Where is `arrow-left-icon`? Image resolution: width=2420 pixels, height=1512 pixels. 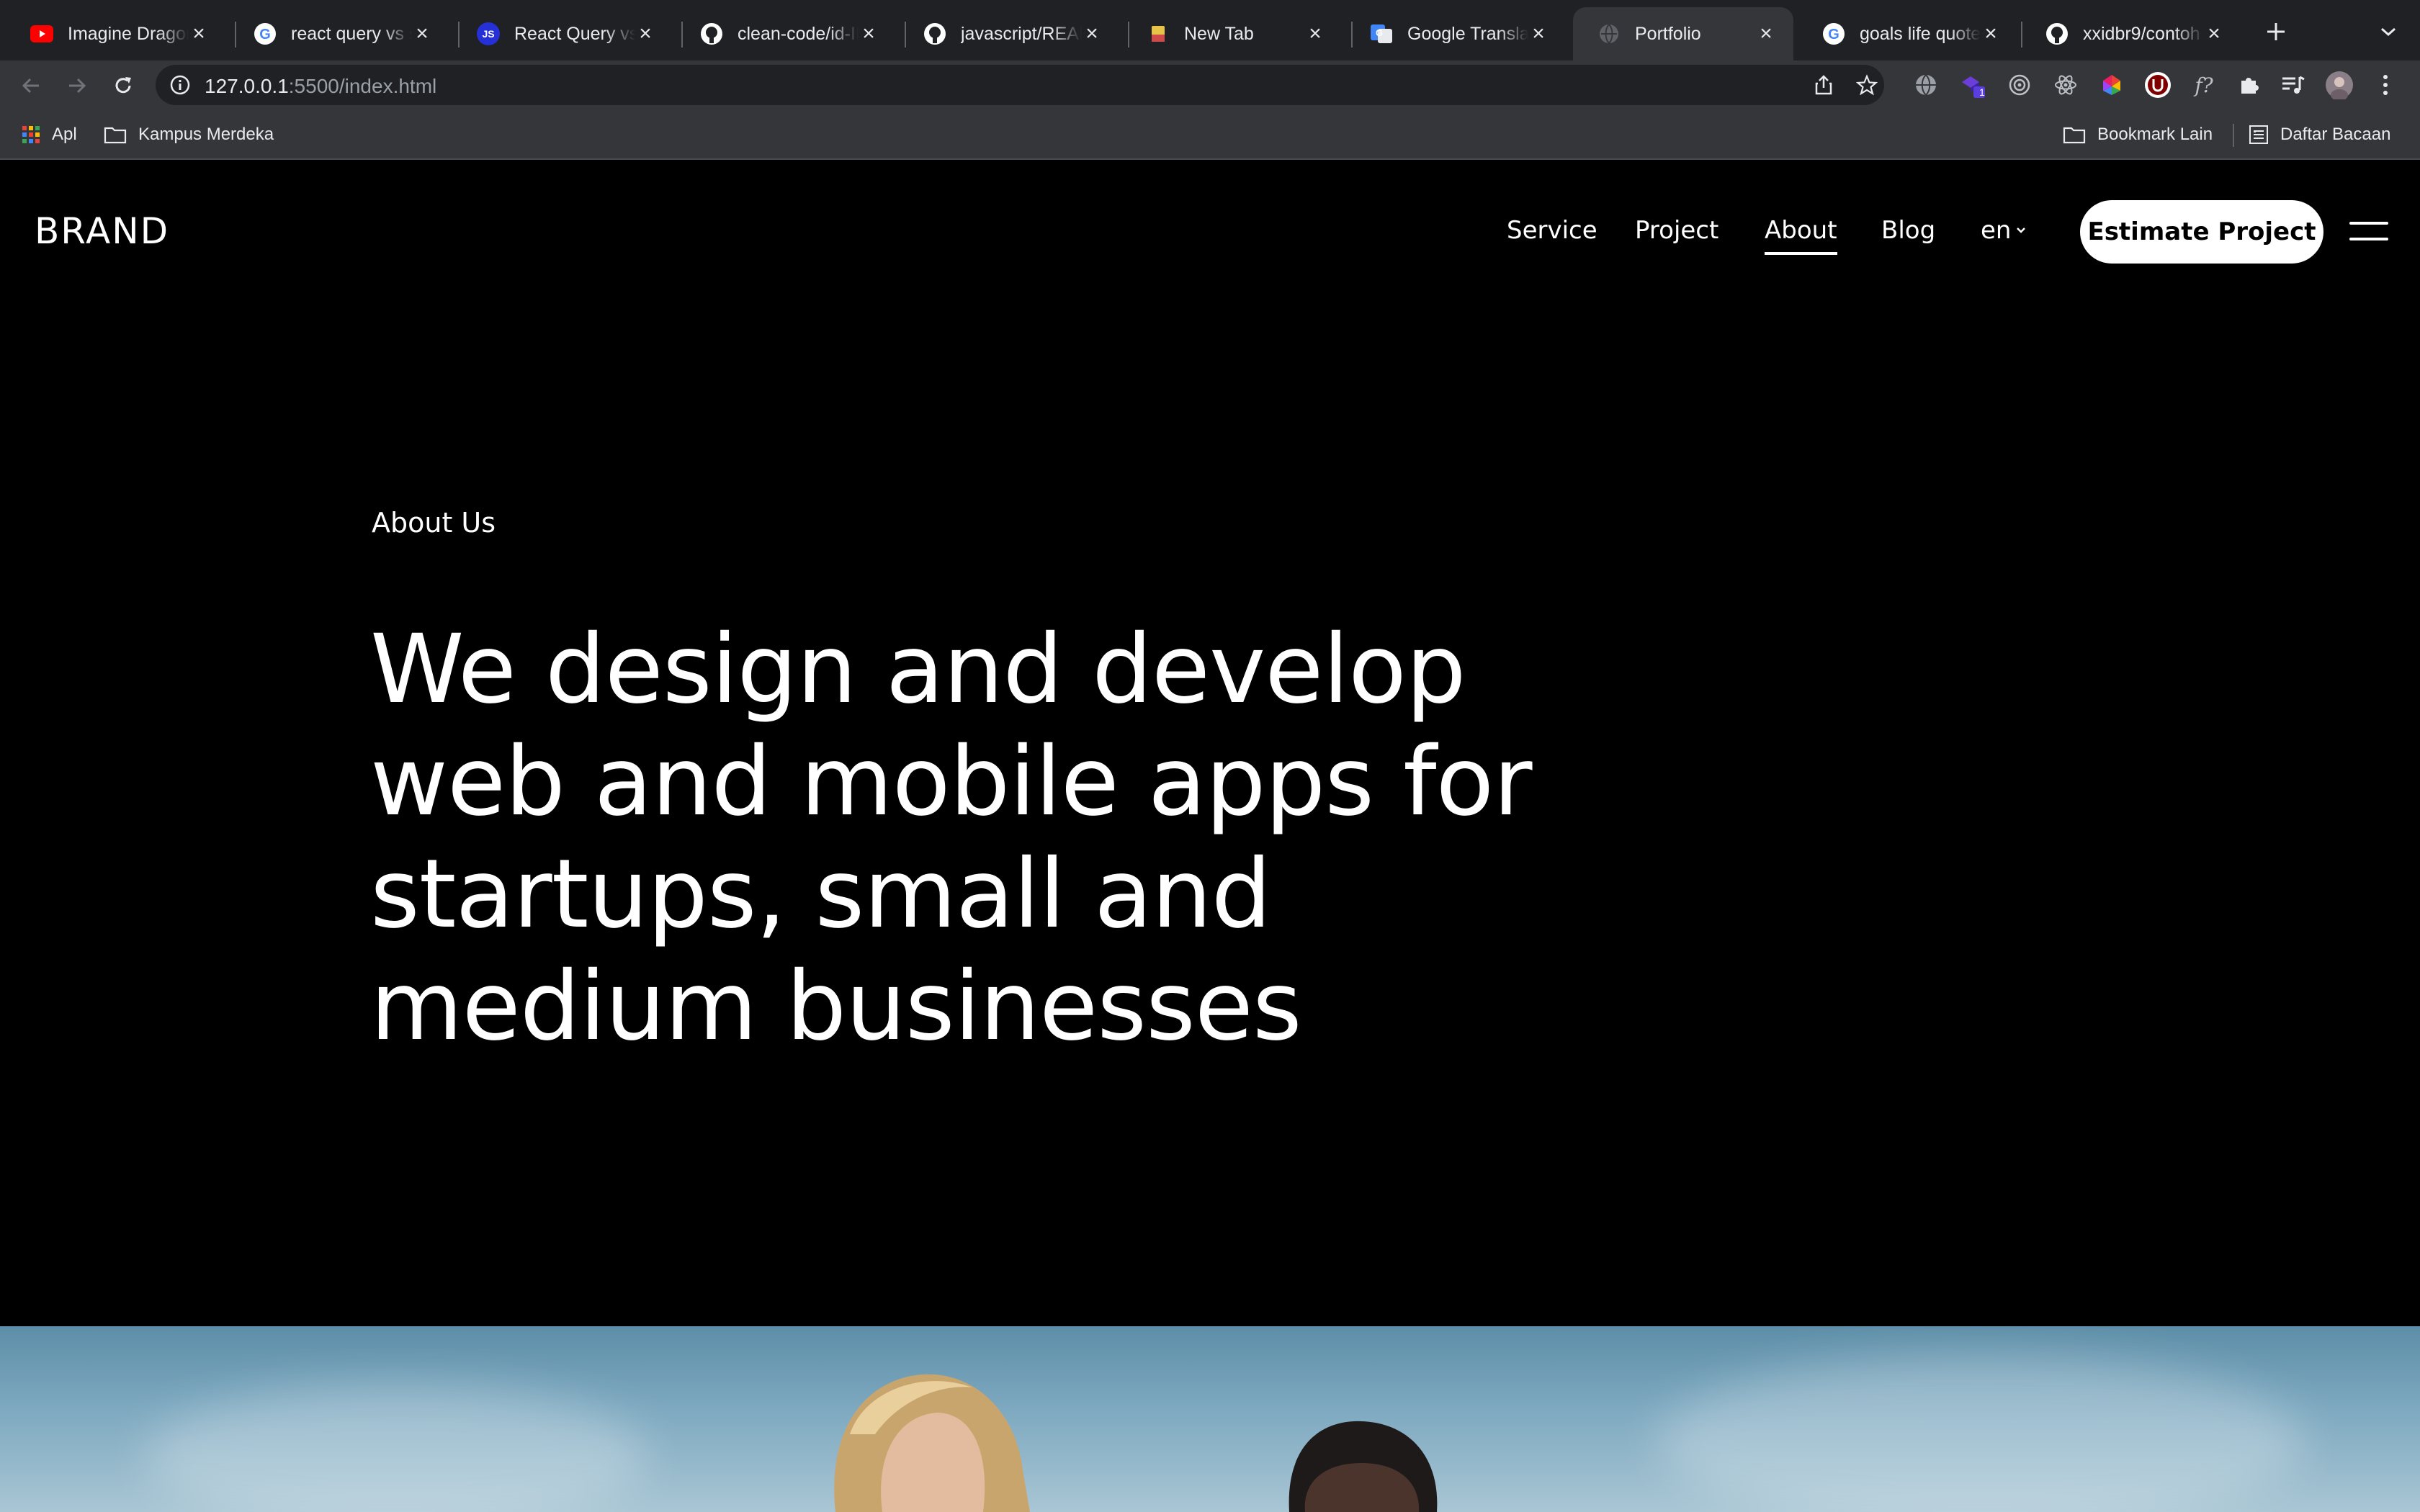
arrow-left-icon is located at coordinates (30, 86).